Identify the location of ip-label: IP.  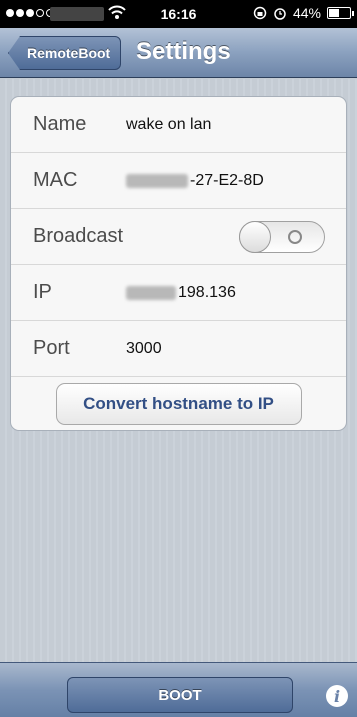
(42, 292).